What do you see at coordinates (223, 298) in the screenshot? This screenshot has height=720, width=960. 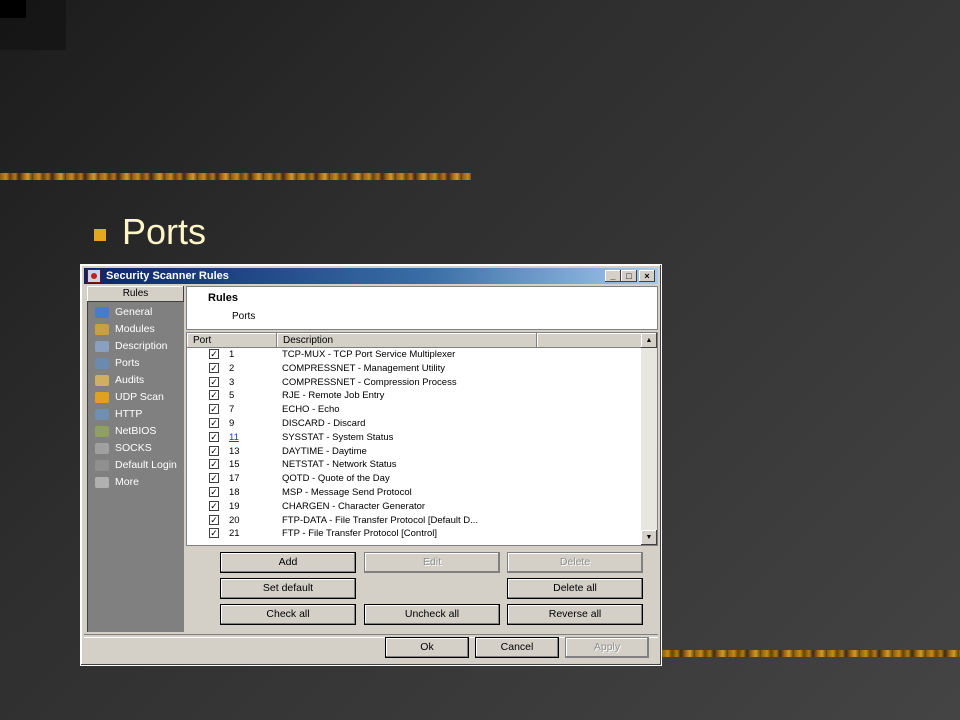 I see `content-title: Rules` at bounding box center [223, 298].